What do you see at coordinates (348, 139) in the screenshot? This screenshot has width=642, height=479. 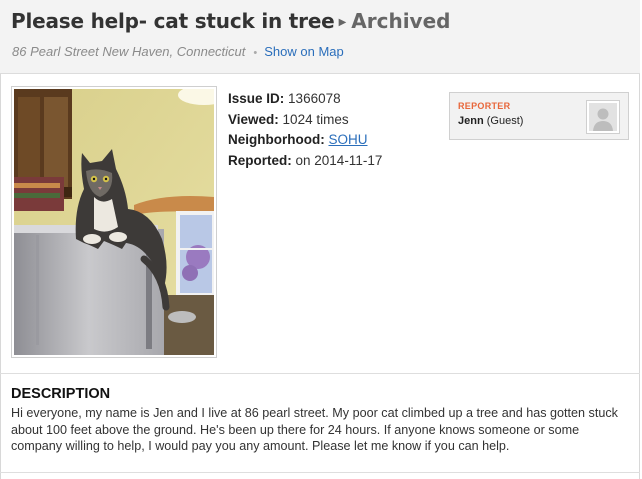 I see `neighborhood-link: SOHU` at bounding box center [348, 139].